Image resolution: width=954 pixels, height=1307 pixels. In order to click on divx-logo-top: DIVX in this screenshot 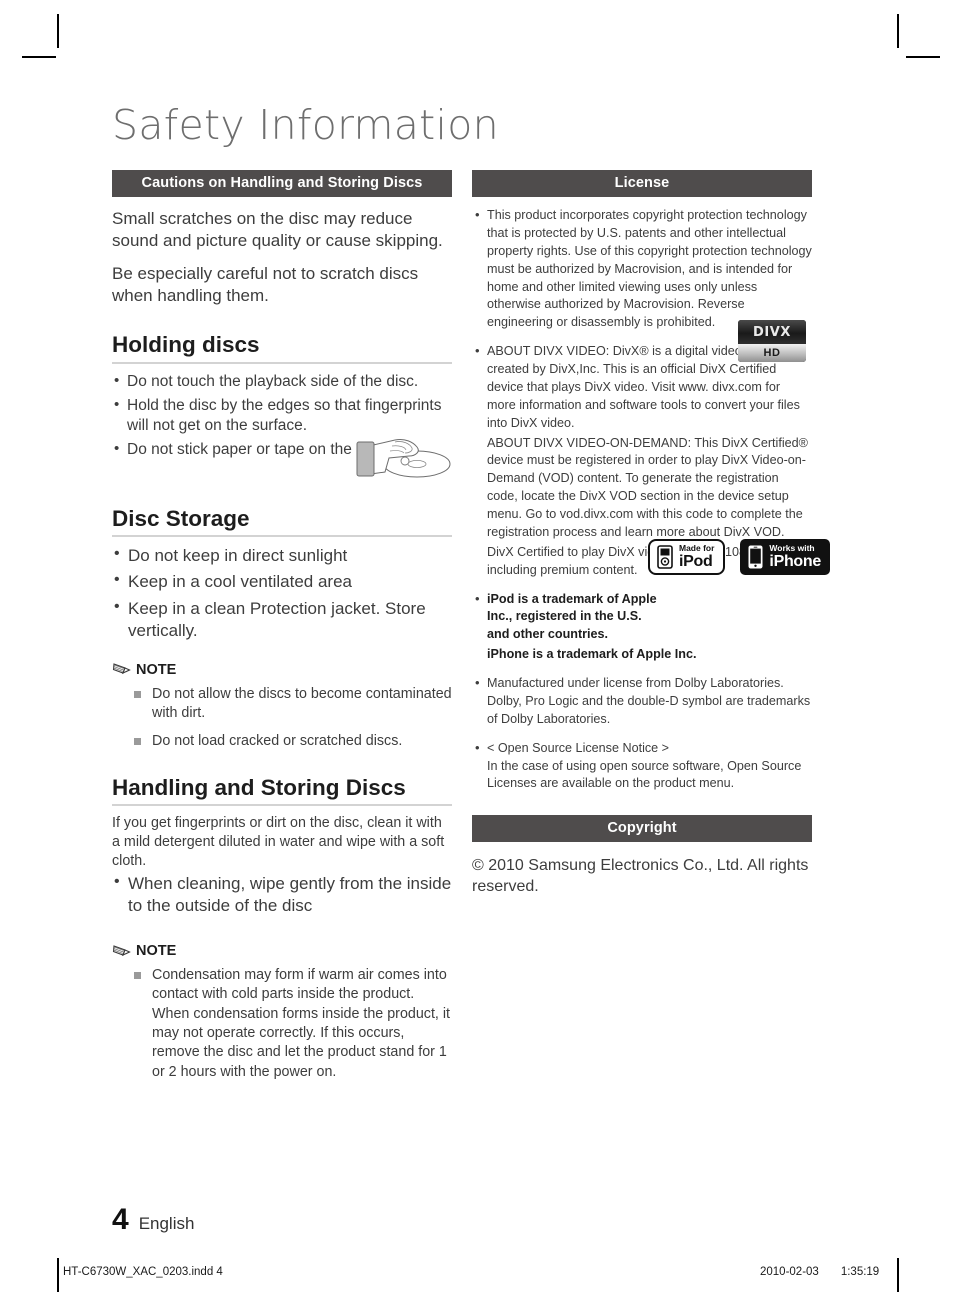, I will do `click(772, 332)`.